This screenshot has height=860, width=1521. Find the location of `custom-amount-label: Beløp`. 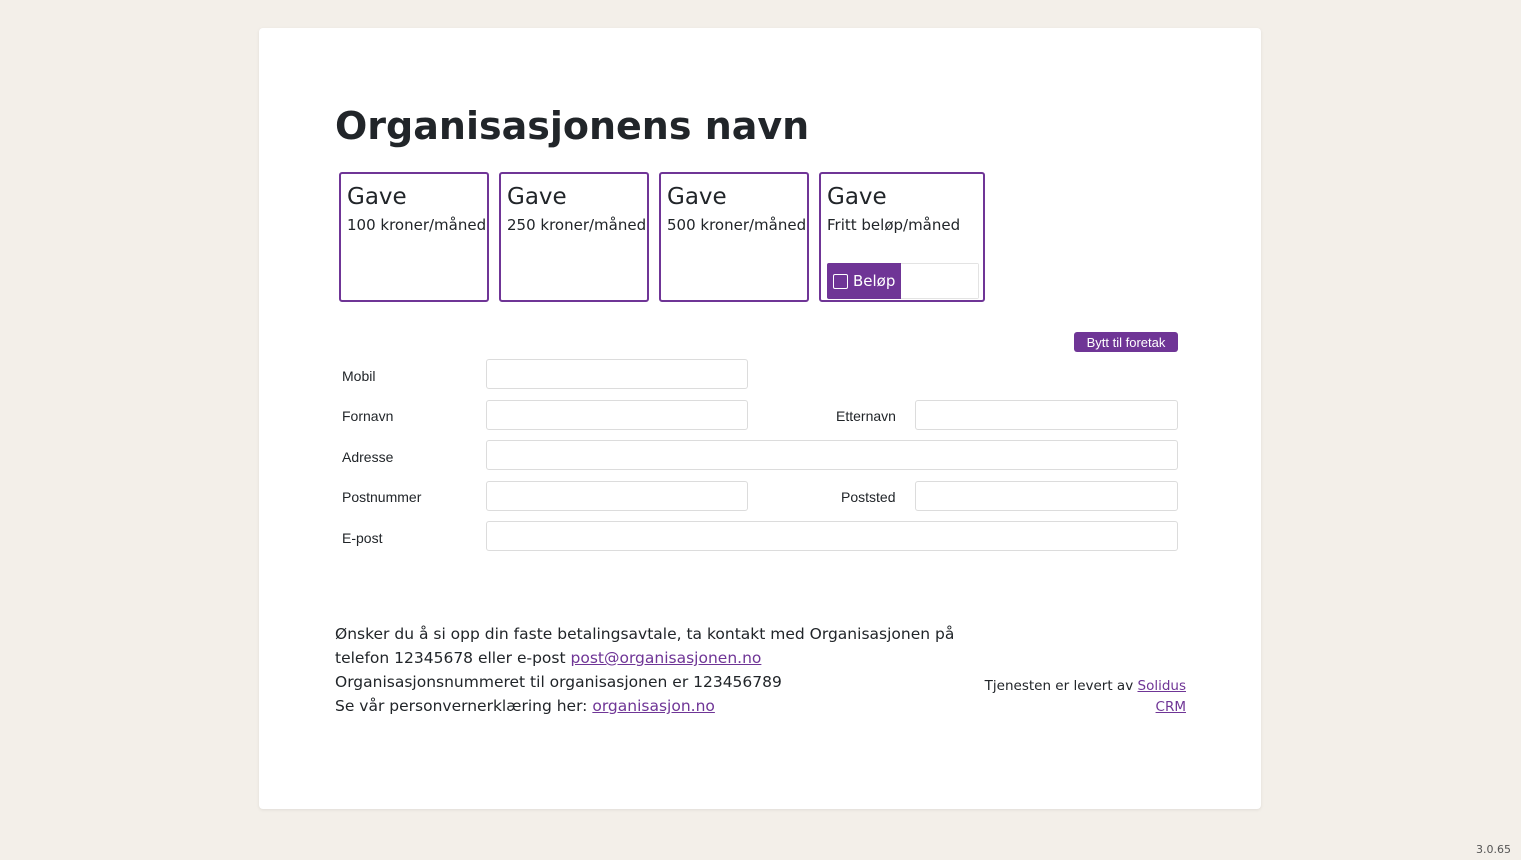

custom-amount-label: Beløp is located at coordinates (874, 281).